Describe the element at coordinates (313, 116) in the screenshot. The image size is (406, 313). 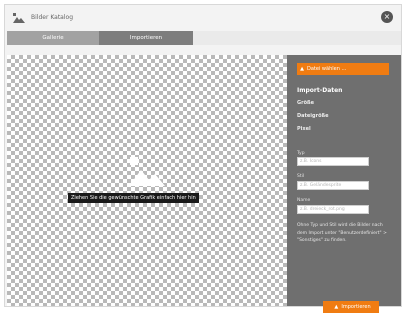
I see `file-size-label: Dateigröße` at that location.